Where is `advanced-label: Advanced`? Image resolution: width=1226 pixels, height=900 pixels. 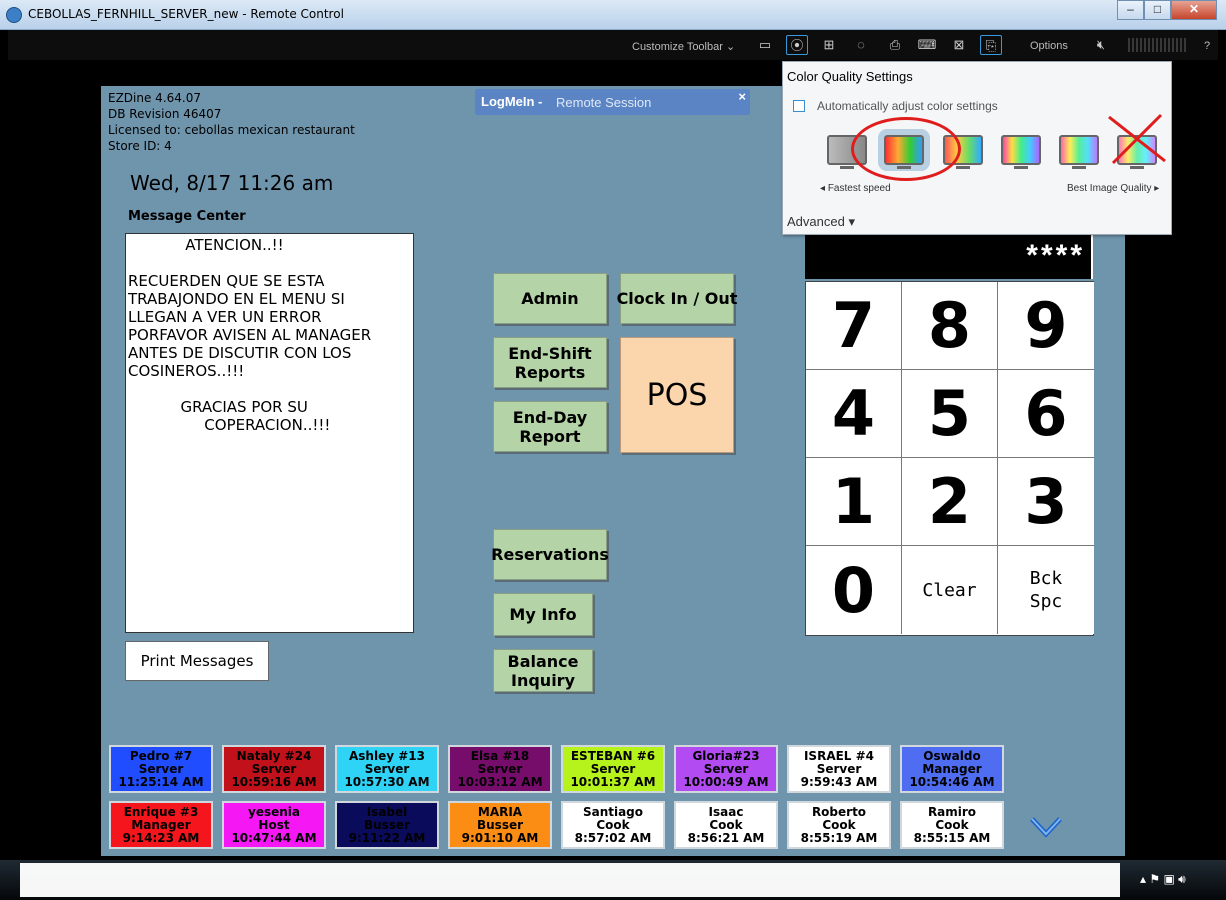 advanced-label: Advanced is located at coordinates (816, 221).